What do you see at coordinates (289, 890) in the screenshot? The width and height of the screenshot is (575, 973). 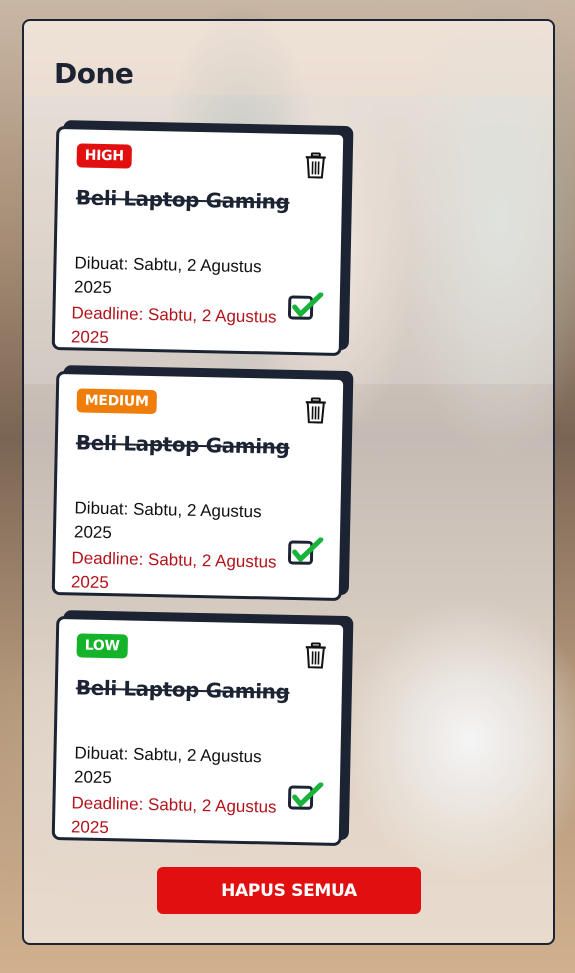 I see `delete-all-button: HAPUS SEMUA` at bounding box center [289, 890].